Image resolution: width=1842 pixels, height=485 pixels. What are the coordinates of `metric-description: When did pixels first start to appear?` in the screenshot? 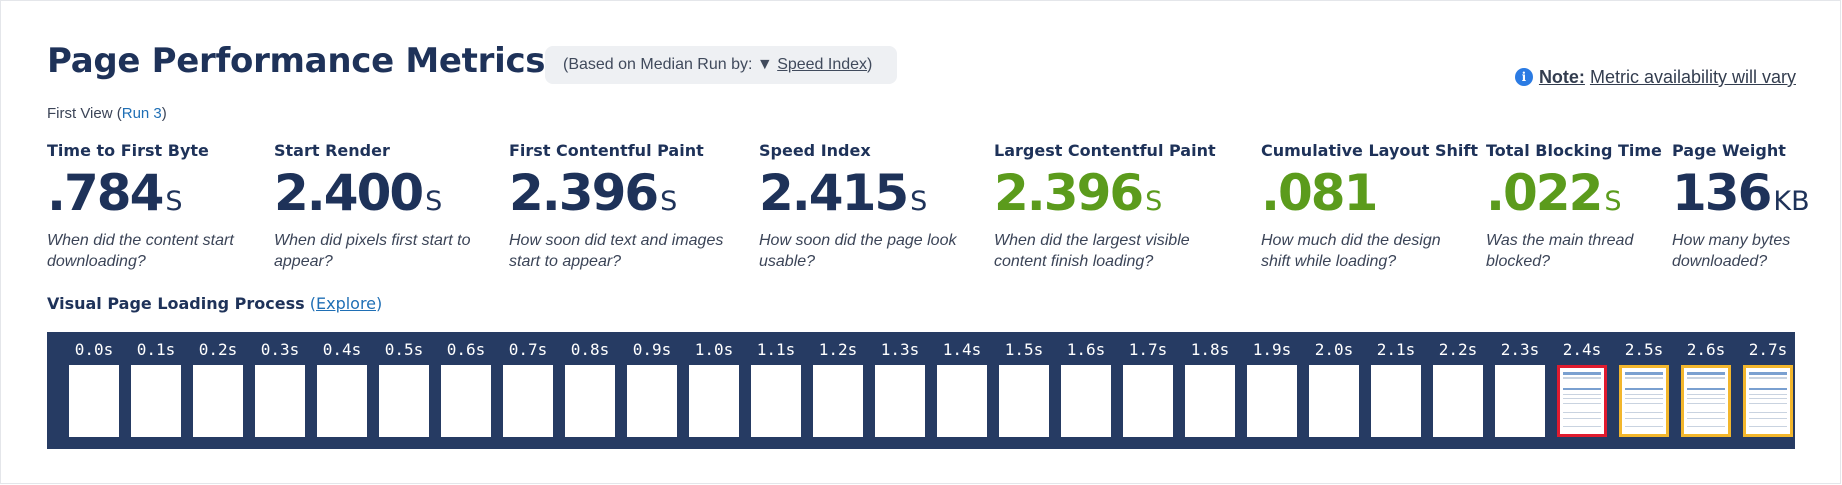 It's located at (372, 251).